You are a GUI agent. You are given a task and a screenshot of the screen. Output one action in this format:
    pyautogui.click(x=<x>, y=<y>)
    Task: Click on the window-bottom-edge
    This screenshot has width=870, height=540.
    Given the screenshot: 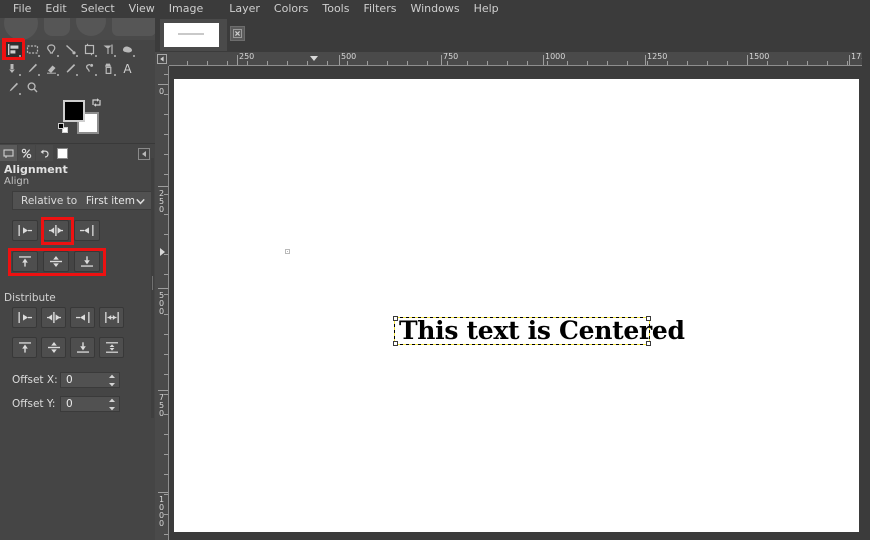 What is the action you would take?
    pyautogui.click(x=515, y=536)
    